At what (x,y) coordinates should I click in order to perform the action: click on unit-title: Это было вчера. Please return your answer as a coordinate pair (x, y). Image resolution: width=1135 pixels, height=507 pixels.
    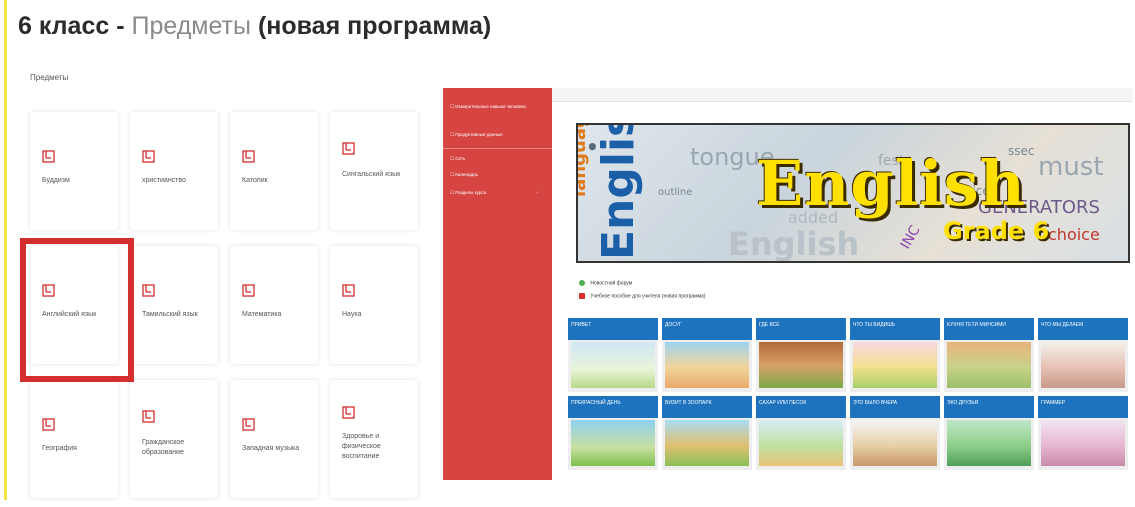
    Looking at the image, I should click on (895, 407).